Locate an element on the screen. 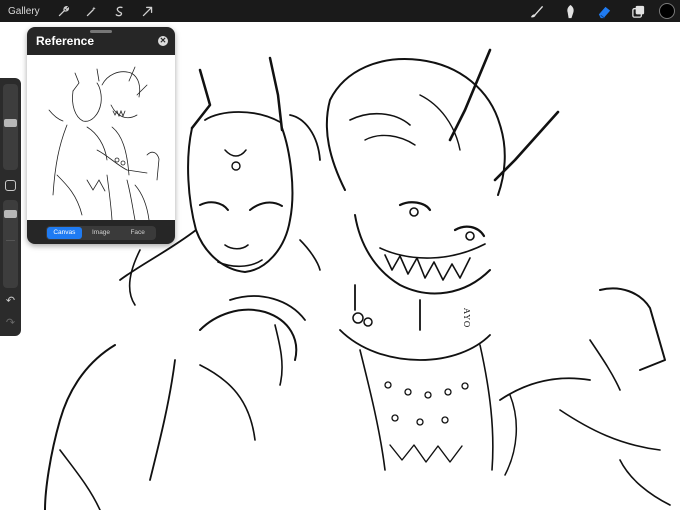  brush-button is located at coordinates (536, 11).